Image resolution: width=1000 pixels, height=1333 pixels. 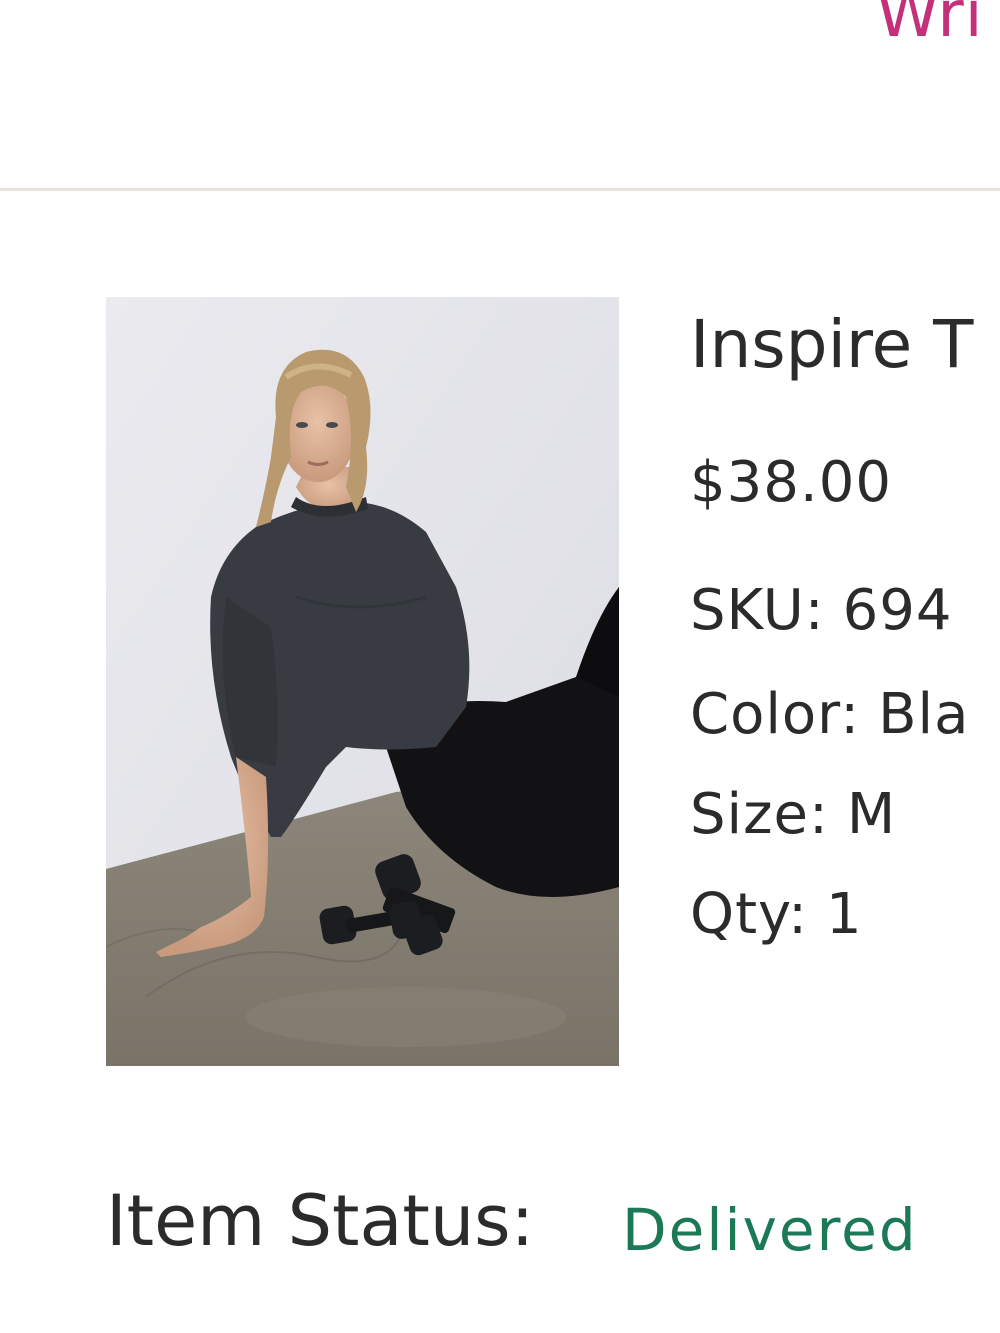 I want to click on product-quantity: Qty: 1, so click(x=776, y=914).